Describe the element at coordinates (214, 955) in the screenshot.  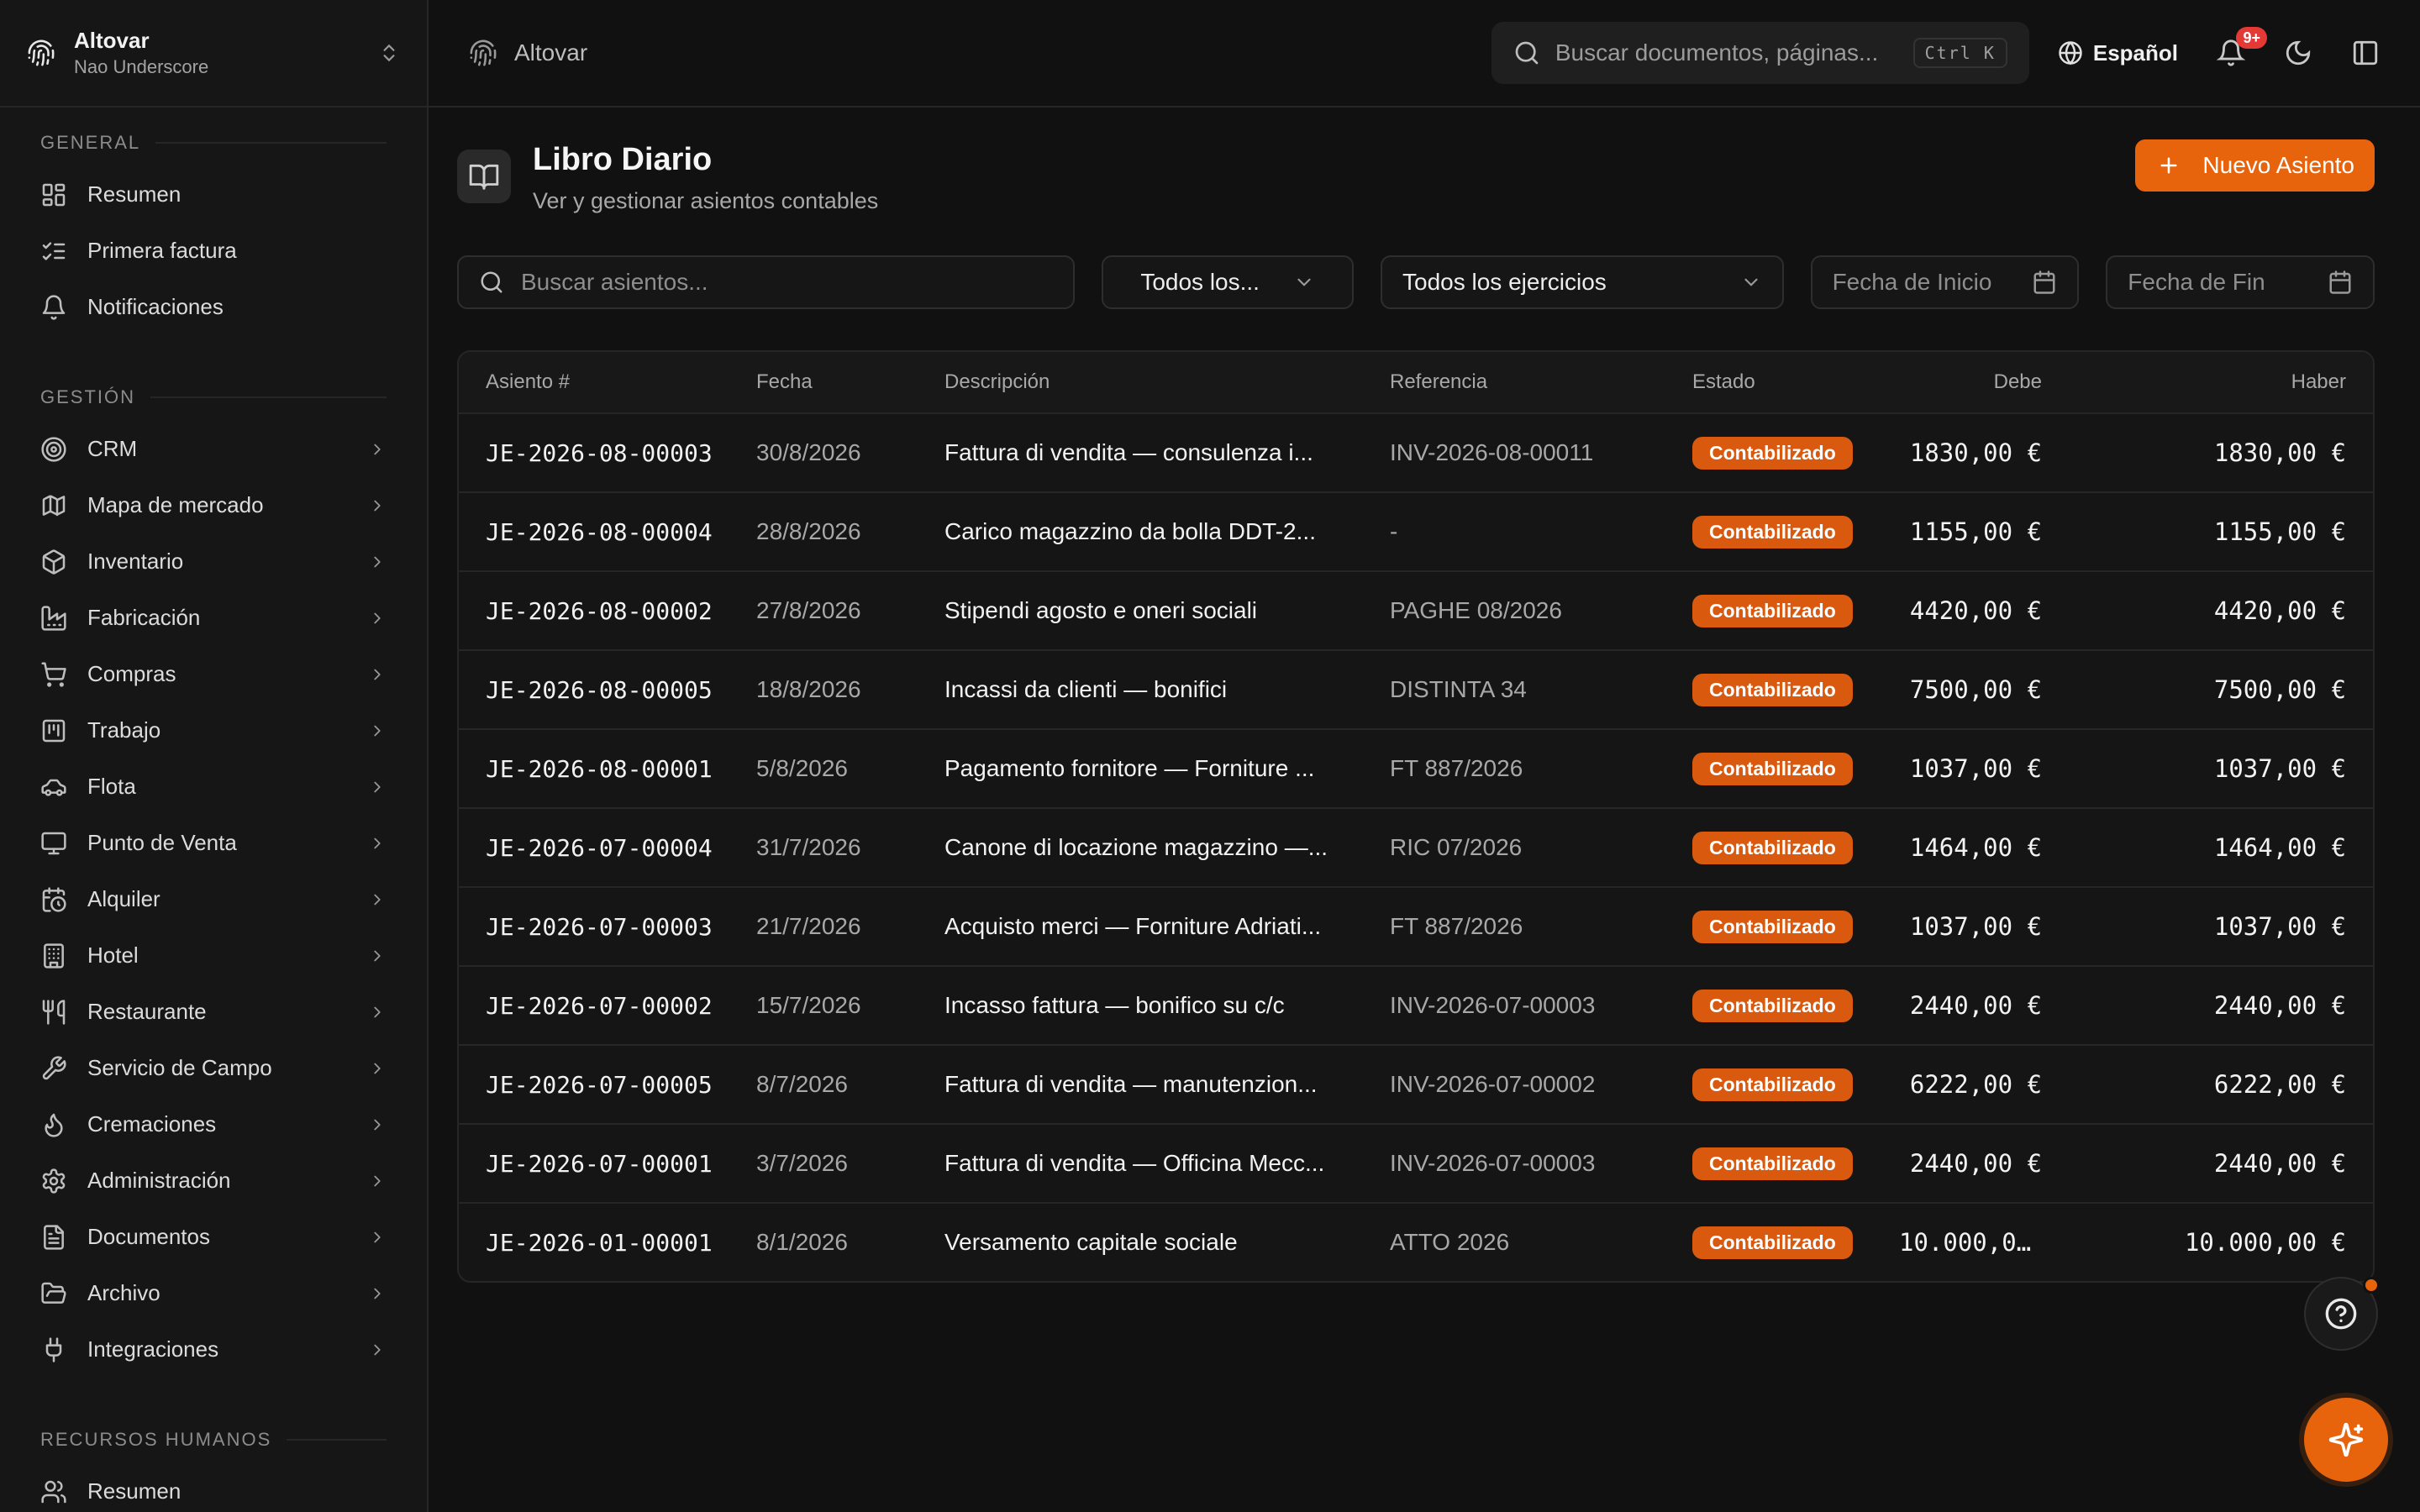
I see `sidebar-item-hotel: Hotel` at that location.